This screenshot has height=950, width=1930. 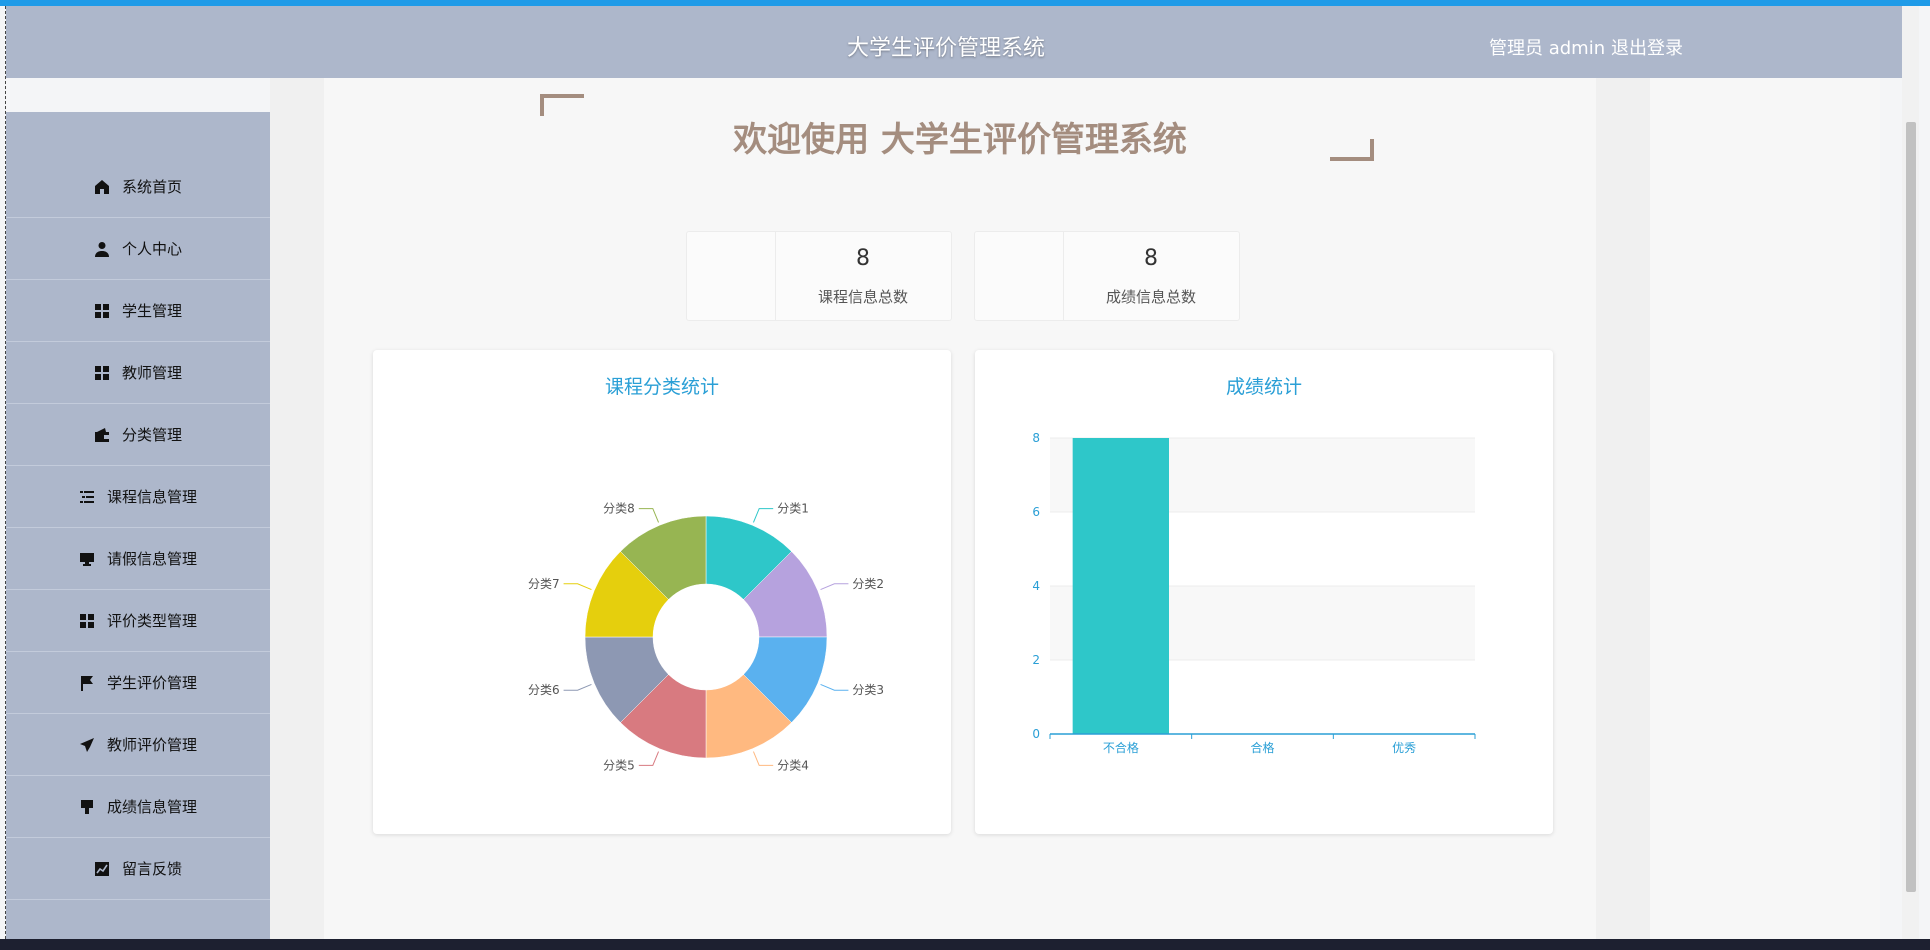 What do you see at coordinates (151, 249) in the screenshot?
I see `sidebar-item-label: 个人中心` at bounding box center [151, 249].